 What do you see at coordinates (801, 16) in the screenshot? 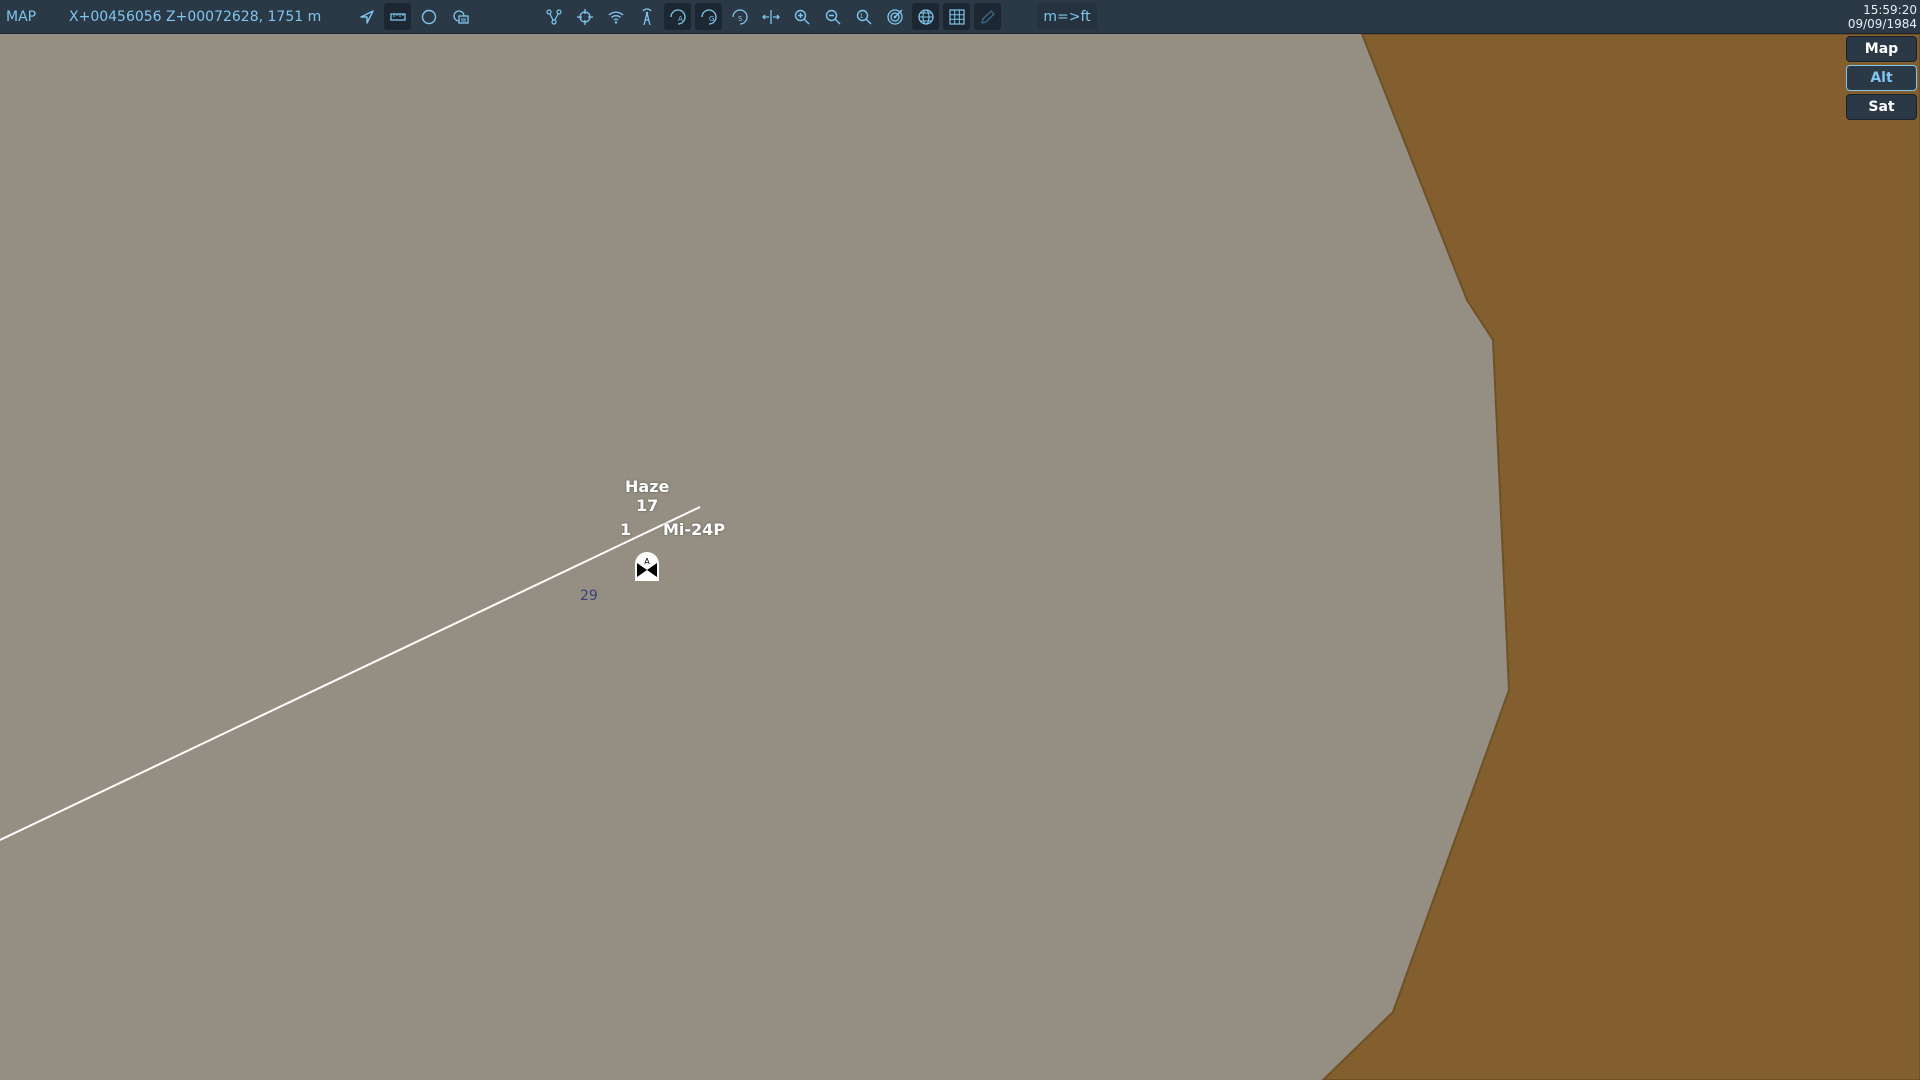
I see `zoom-in-icon` at bounding box center [801, 16].